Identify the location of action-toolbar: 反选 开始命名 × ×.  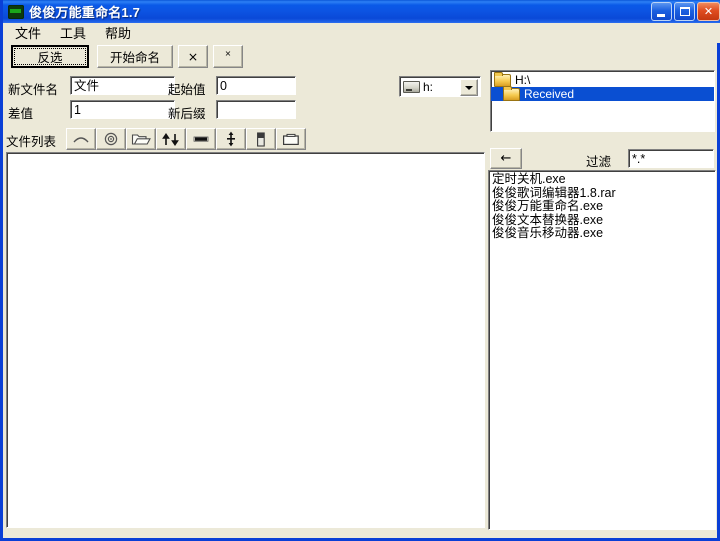
(127, 56).